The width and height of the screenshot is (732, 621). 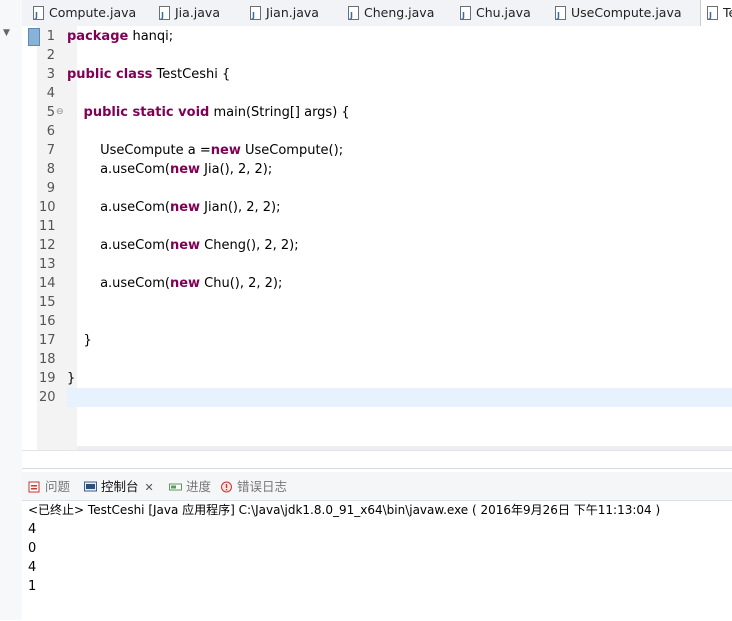 I want to click on tab-cheng-java: Cheng.java, so click(x=390, y=13).